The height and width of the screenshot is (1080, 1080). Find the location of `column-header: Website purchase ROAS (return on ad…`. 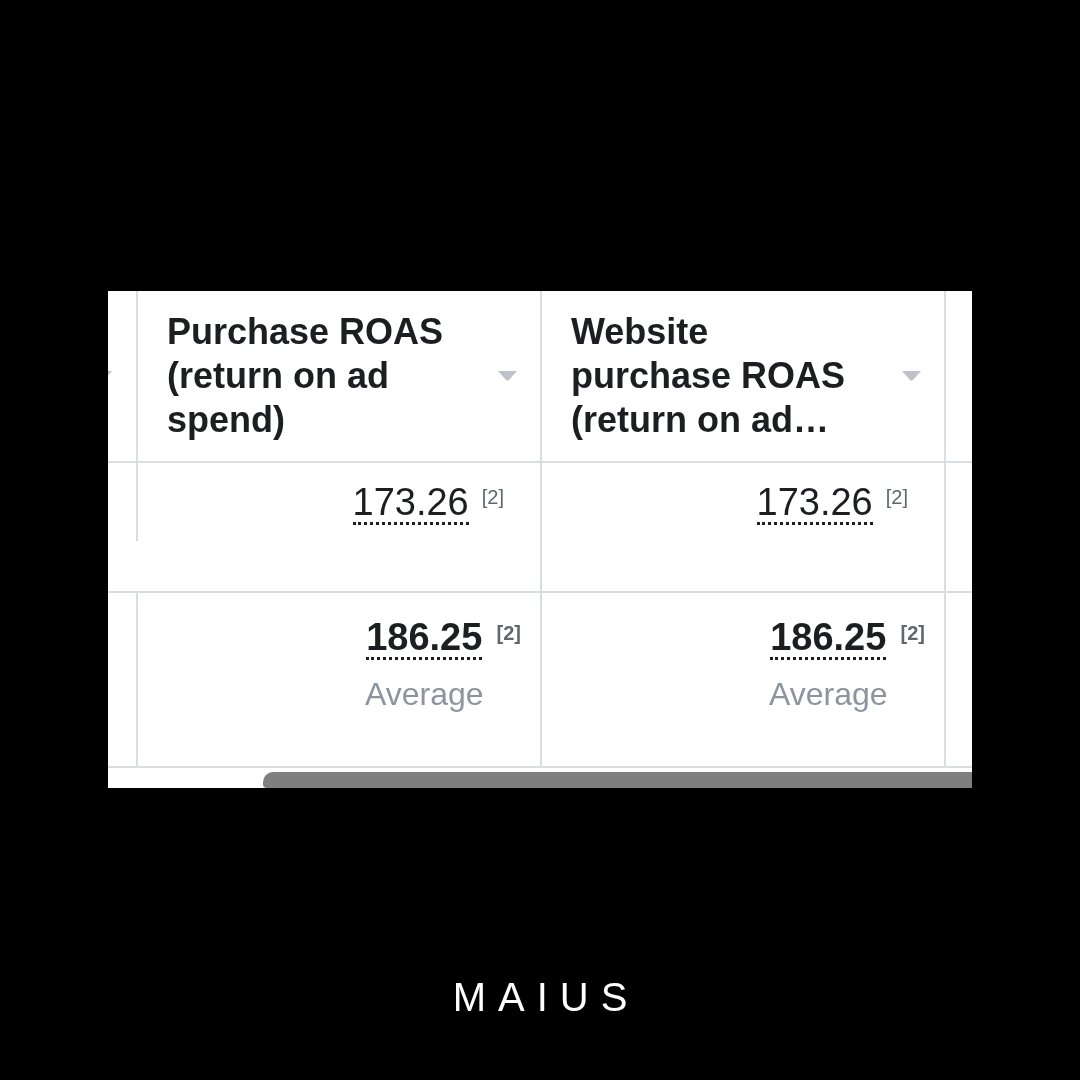

column-header: Website purchase ROAS (return on ad… is located at coordinates (716, 376).